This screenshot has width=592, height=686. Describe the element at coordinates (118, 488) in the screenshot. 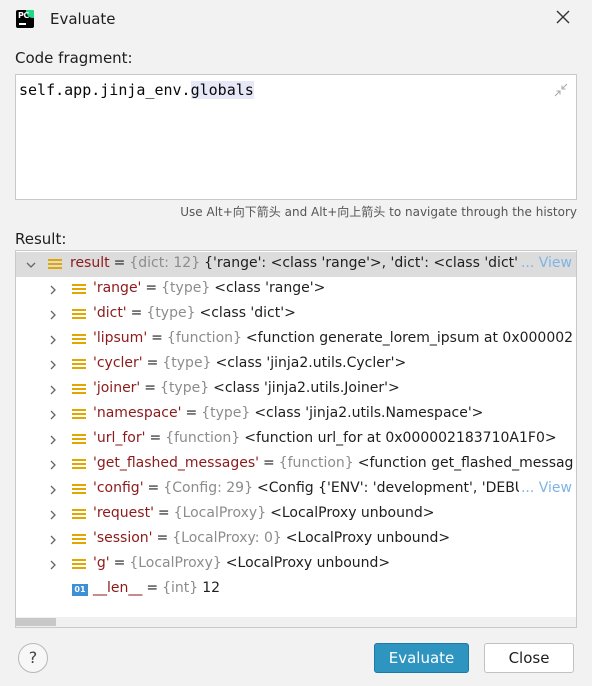

I see `variable-name: 'config'` at that location.